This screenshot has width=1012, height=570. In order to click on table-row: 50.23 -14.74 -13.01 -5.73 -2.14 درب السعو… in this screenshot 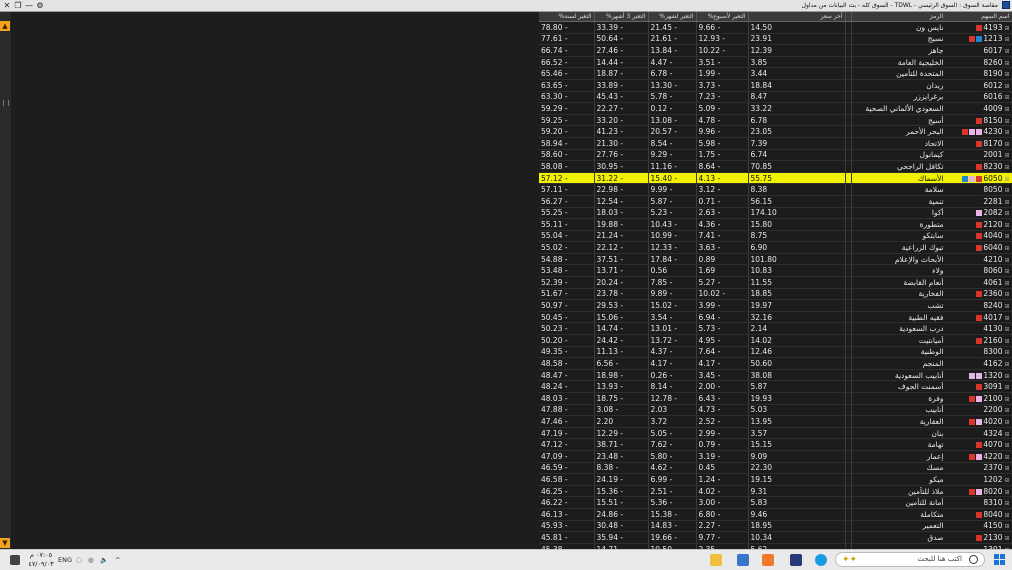, I will do `click(775, 329)`.